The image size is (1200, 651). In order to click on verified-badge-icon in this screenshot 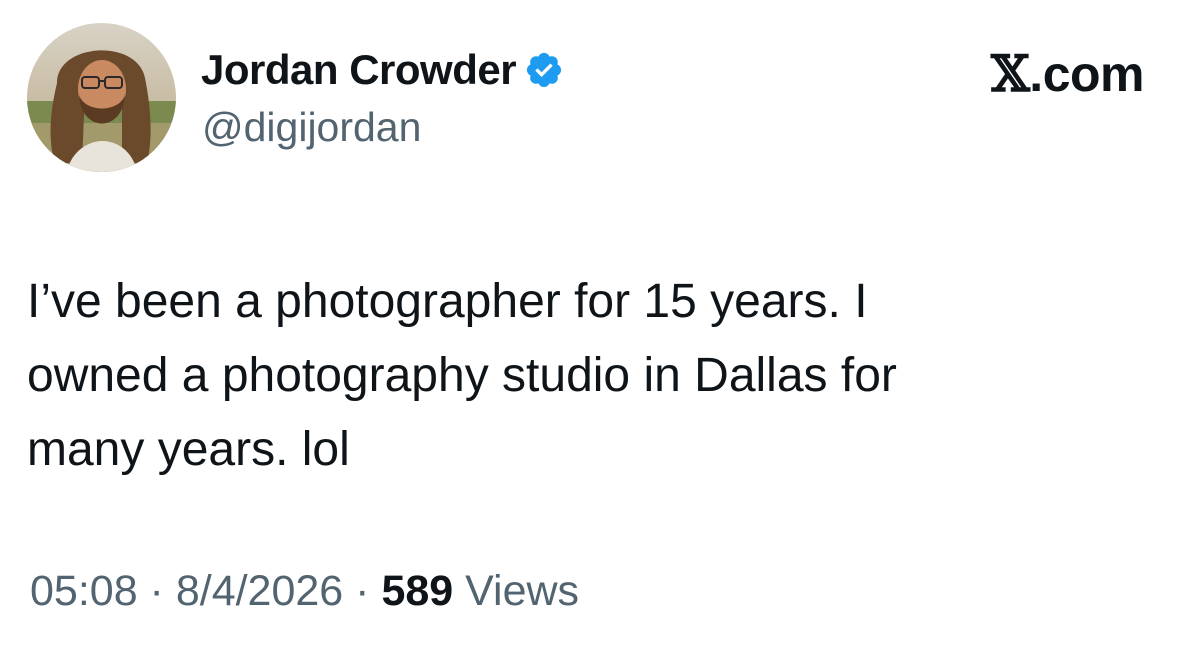, I will do `click(544, 70)`.